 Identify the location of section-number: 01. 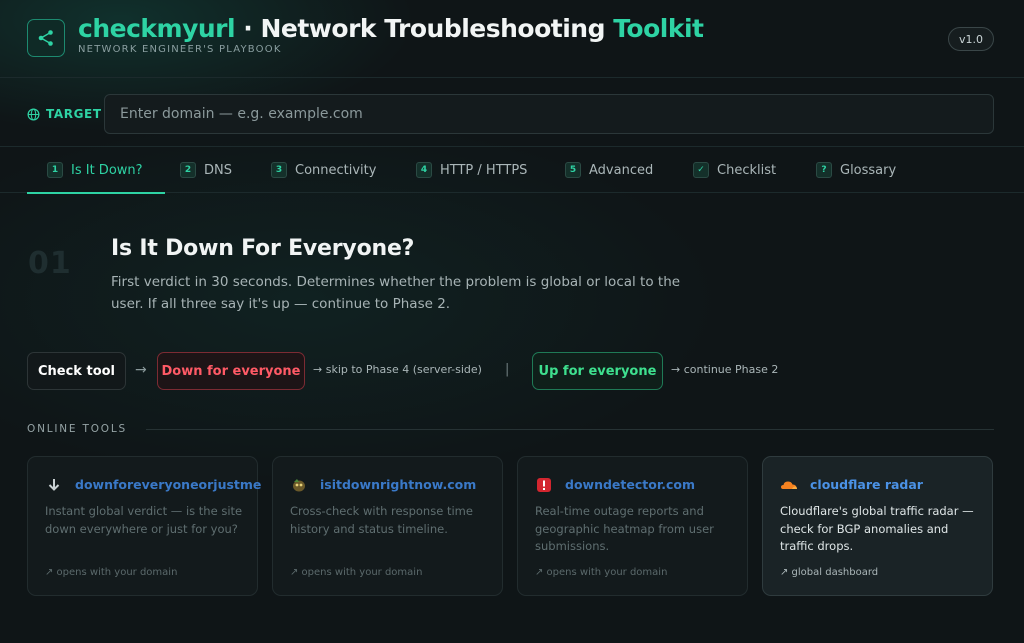
(50, 263).